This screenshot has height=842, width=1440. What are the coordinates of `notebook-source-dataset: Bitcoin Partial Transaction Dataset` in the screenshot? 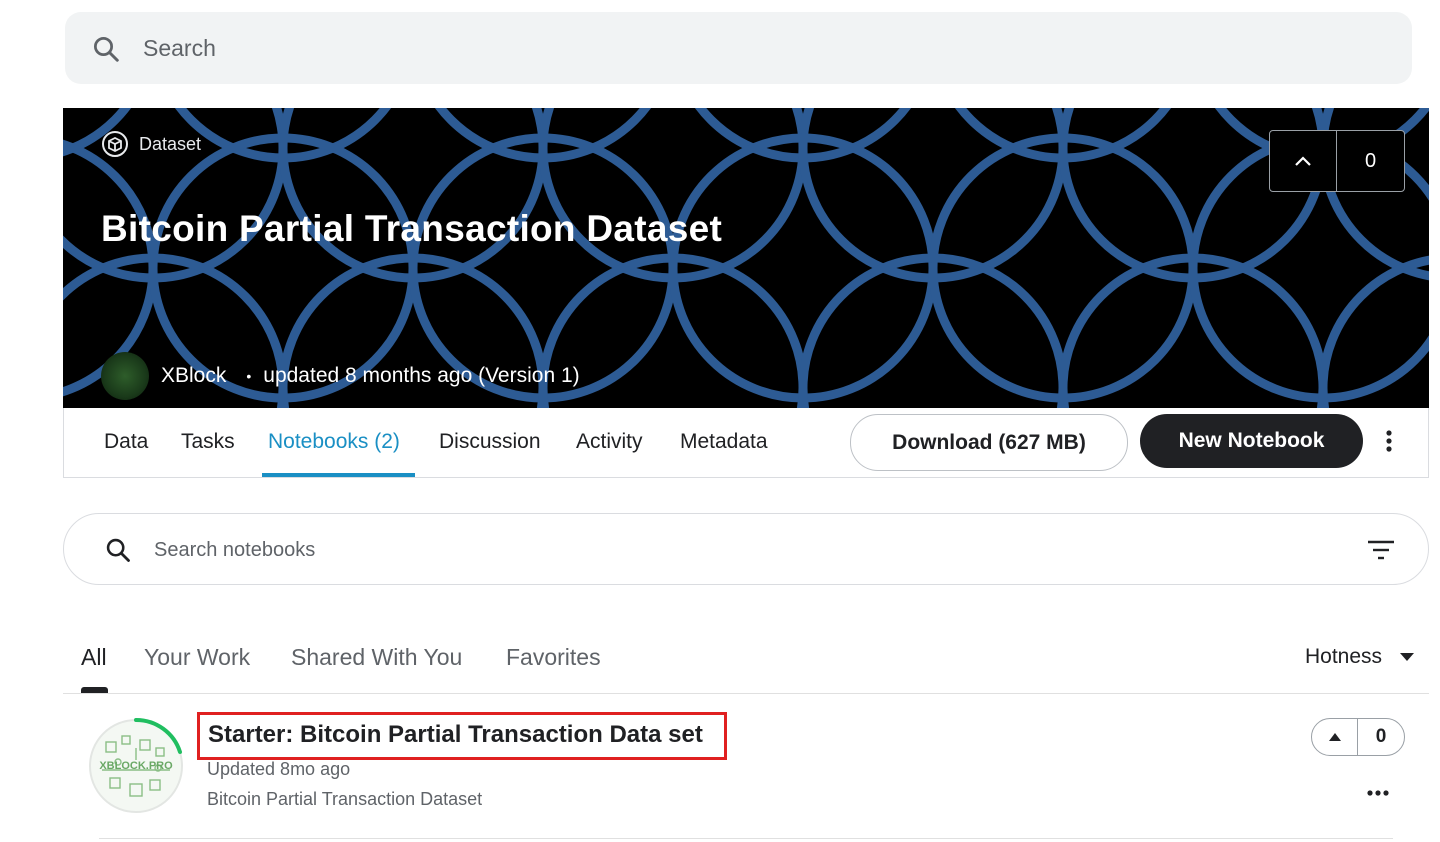 It's located at (344, 799).